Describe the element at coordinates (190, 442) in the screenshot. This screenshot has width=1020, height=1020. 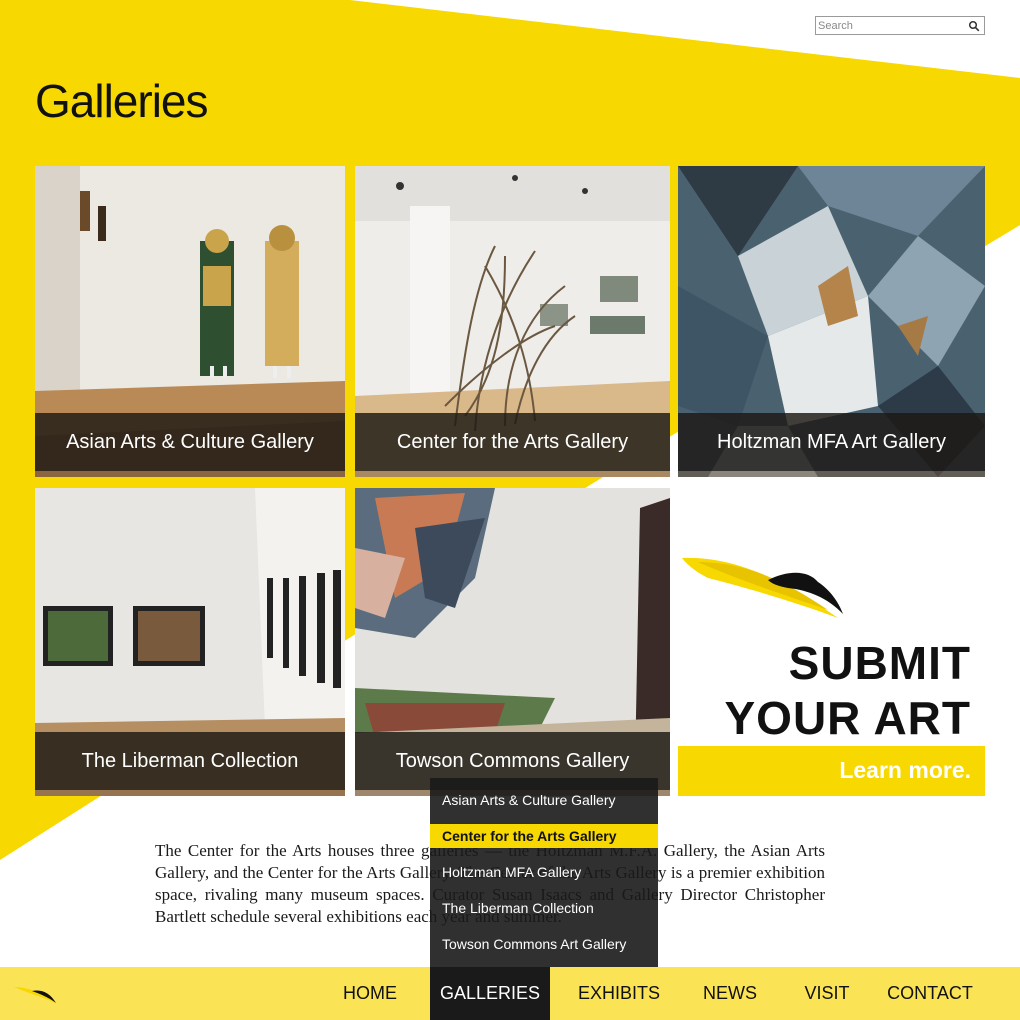
I see `gallery-caption: Asian Arts & Culture Gallery` at that location.